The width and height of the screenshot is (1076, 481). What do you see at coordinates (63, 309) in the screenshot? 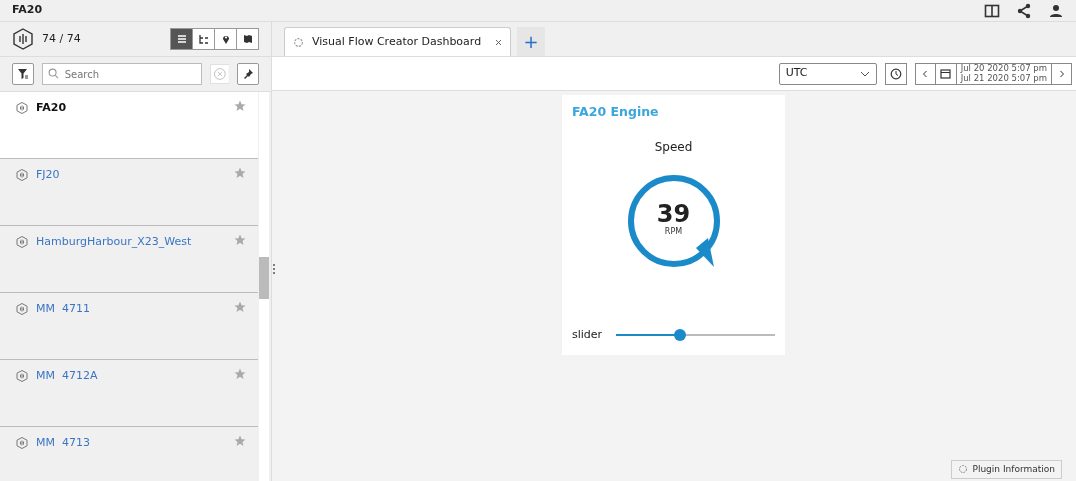
I see `asset-name: MM 4711` at bounding box center [63, 309].